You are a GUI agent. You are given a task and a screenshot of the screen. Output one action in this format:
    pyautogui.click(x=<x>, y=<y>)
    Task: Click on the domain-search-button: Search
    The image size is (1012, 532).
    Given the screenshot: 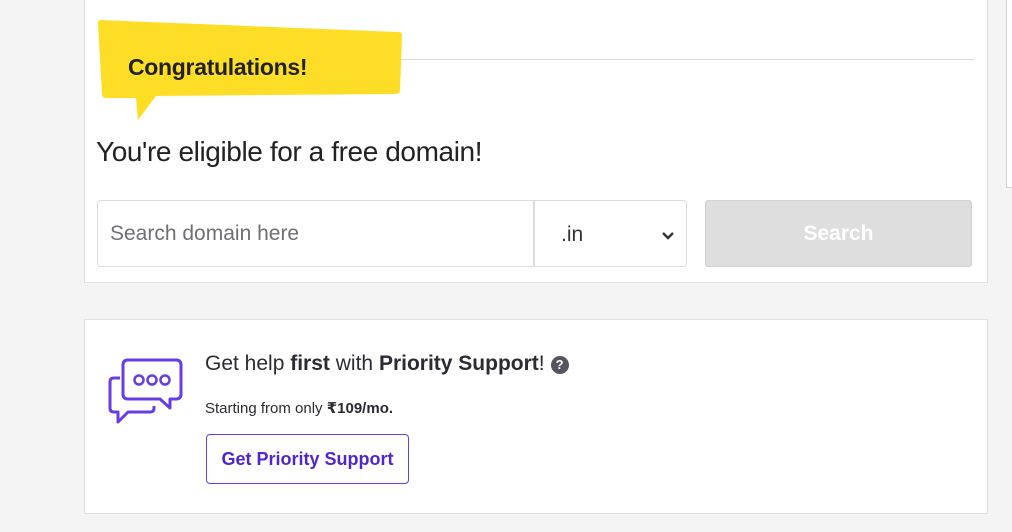 What is the action you would take?
    pyautogui.click(x=838, y=233)
    